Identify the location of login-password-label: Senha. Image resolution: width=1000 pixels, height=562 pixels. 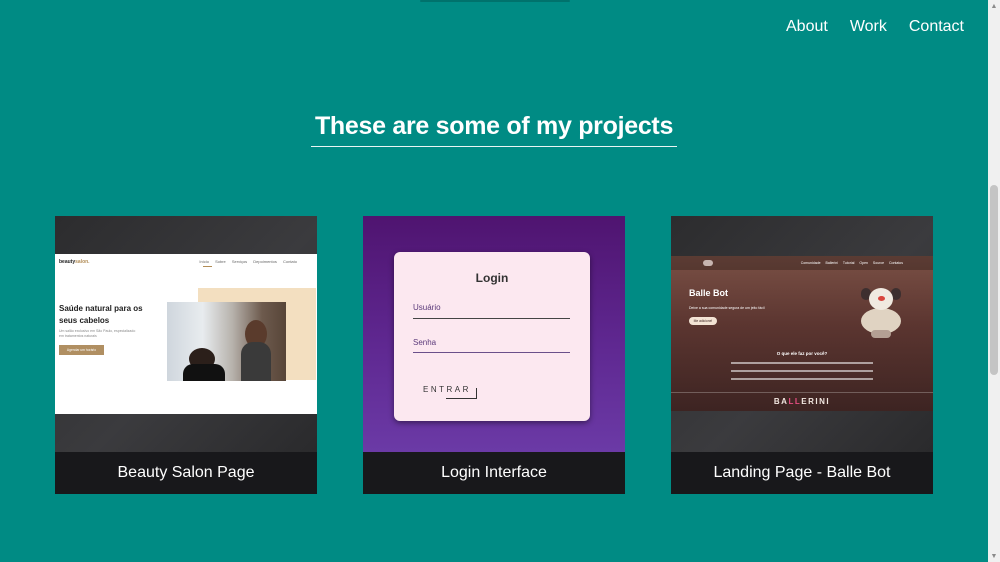
(425, 342).